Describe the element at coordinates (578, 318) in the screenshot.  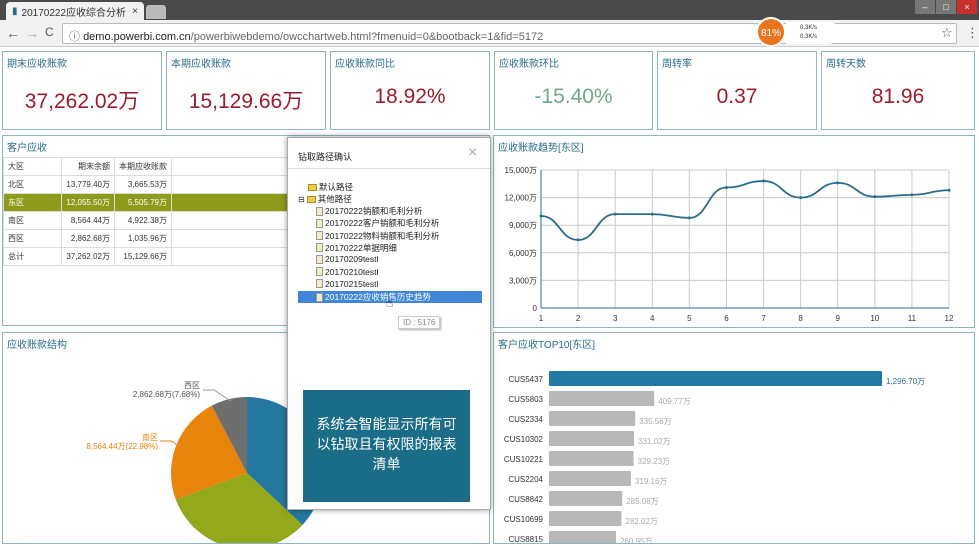
I see `x-tick-label: 2` at that location.